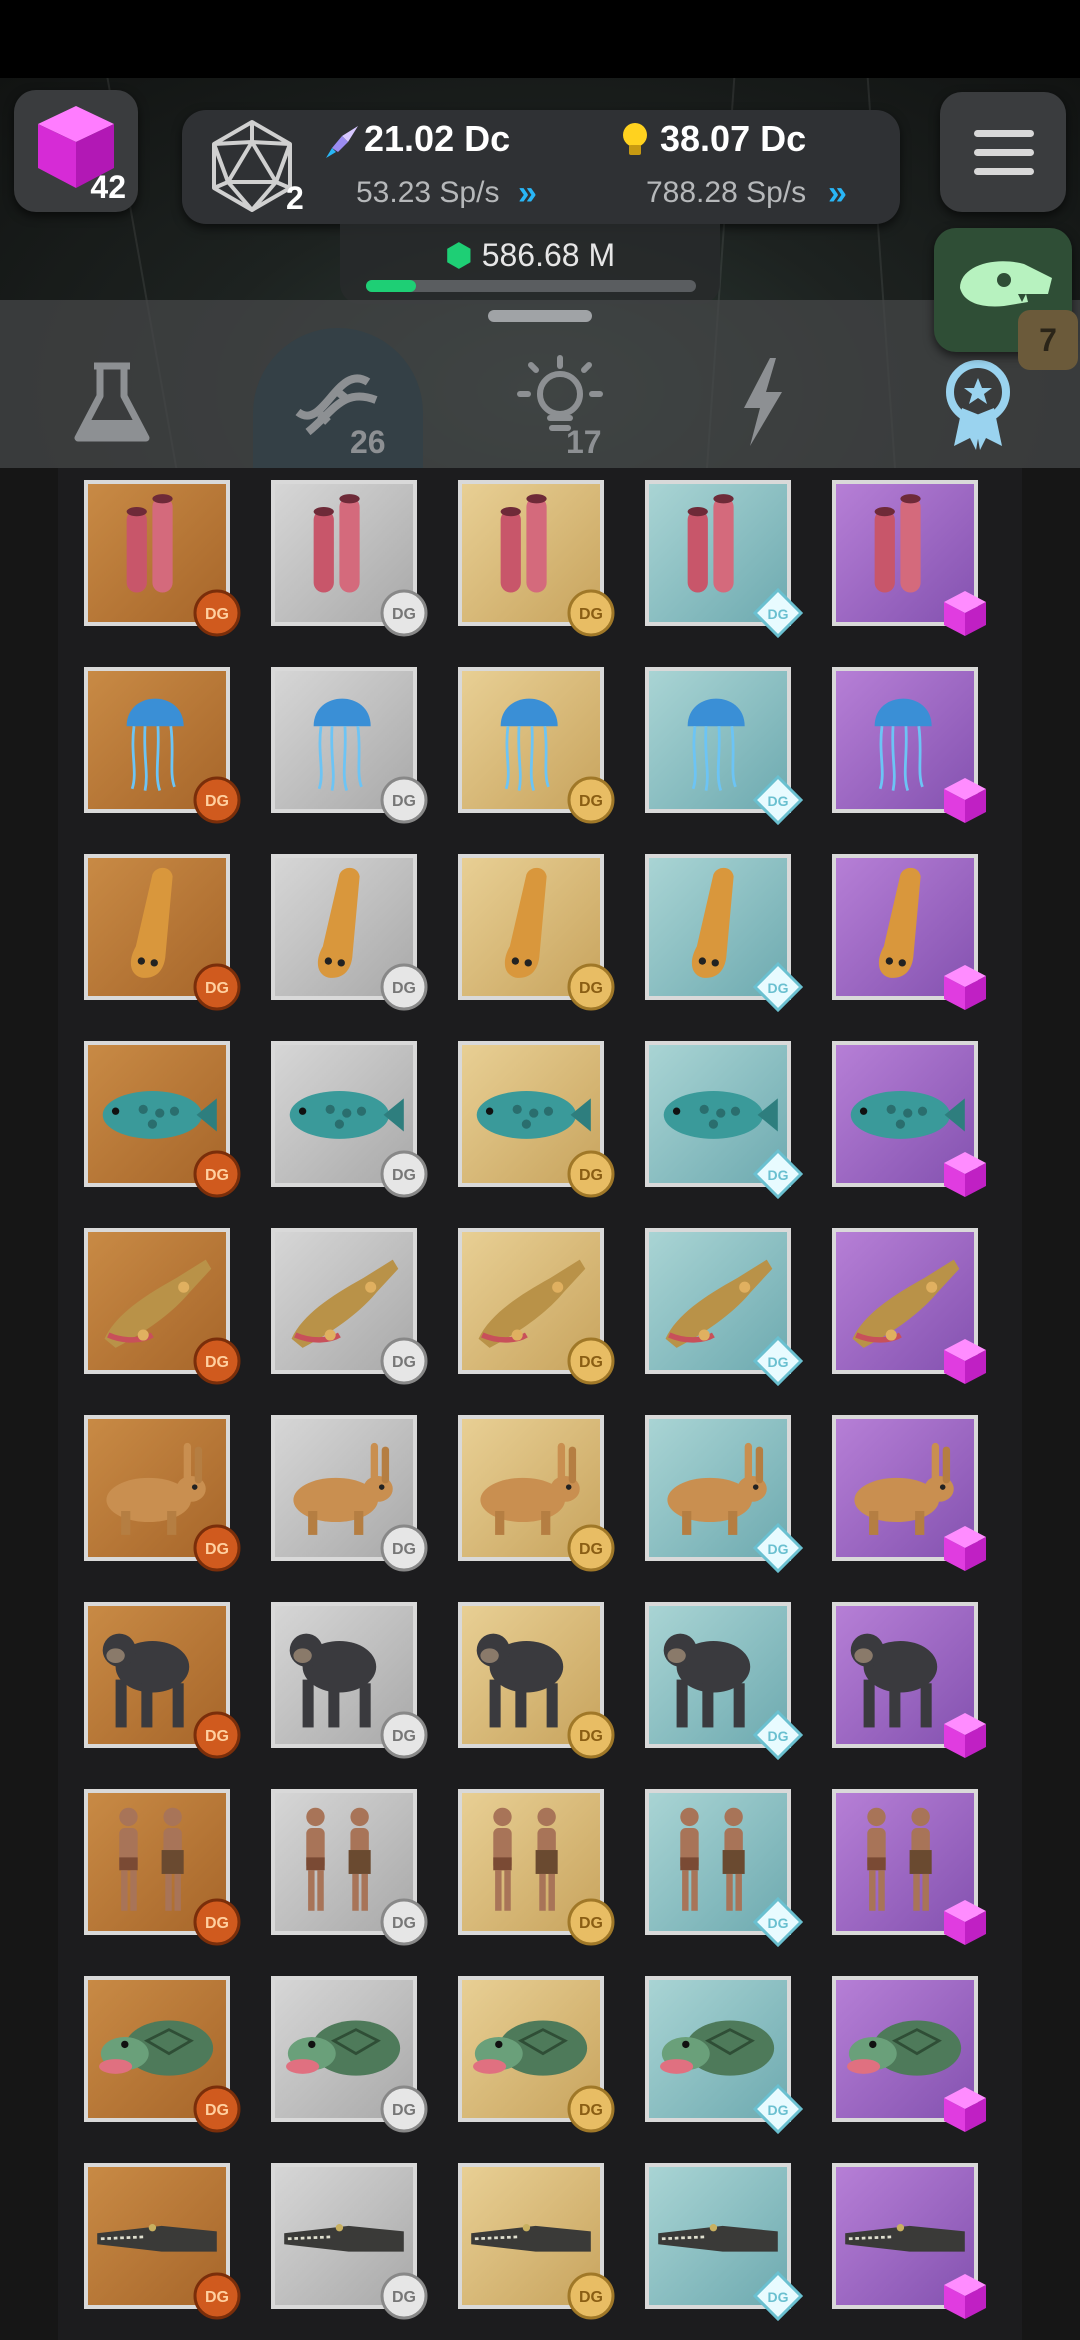 The image size is (1080, 2340). I want to click on creature-card-jellyfish-silver: DG, so click(349, 745).